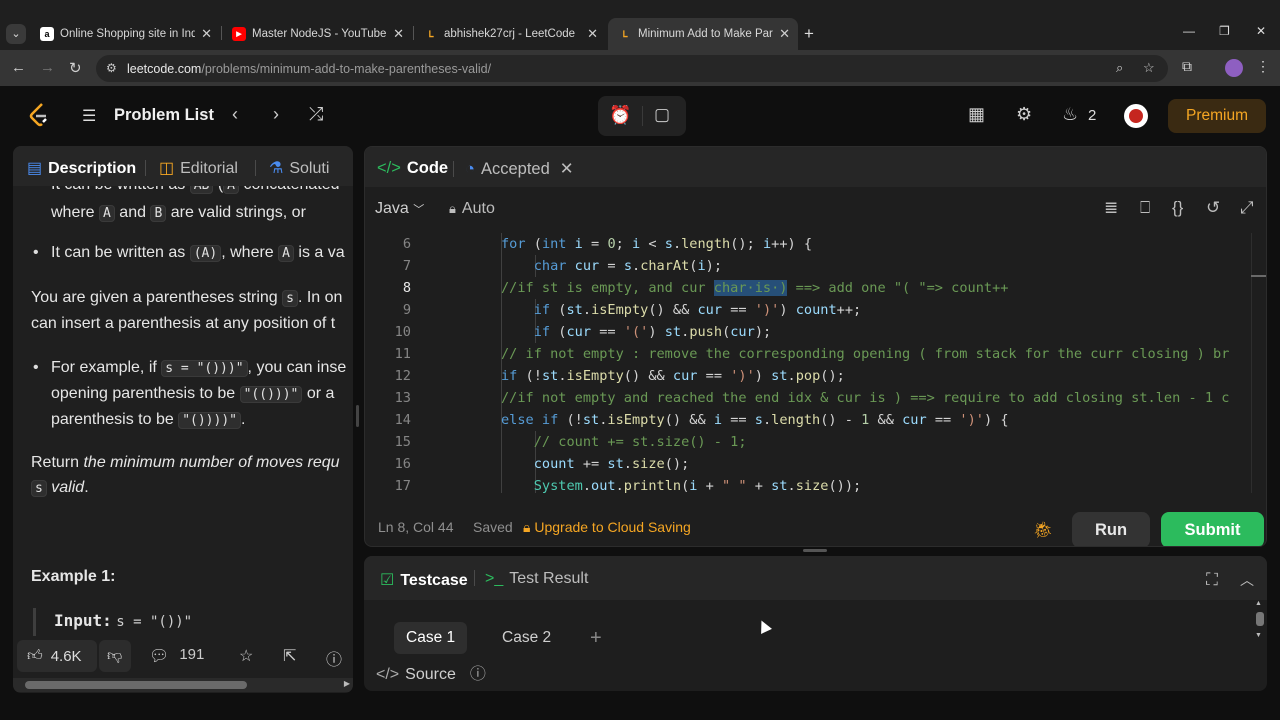 This screenshot has height=720, width=1280. Describe the element at coordinates (1177, 208) in the screenshot. I see `braces-icon: {}` at that location.